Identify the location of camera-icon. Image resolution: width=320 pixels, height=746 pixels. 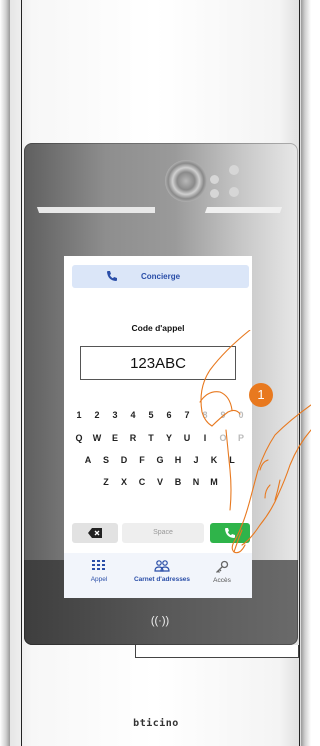
(186, 181).